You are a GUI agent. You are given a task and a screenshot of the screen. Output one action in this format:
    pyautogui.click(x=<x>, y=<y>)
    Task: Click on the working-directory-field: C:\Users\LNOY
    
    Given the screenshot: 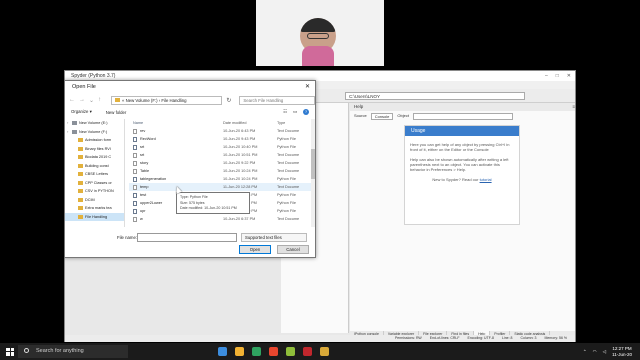 What is the action you would take?
    pyautogui.click(x=435, y=96)
    